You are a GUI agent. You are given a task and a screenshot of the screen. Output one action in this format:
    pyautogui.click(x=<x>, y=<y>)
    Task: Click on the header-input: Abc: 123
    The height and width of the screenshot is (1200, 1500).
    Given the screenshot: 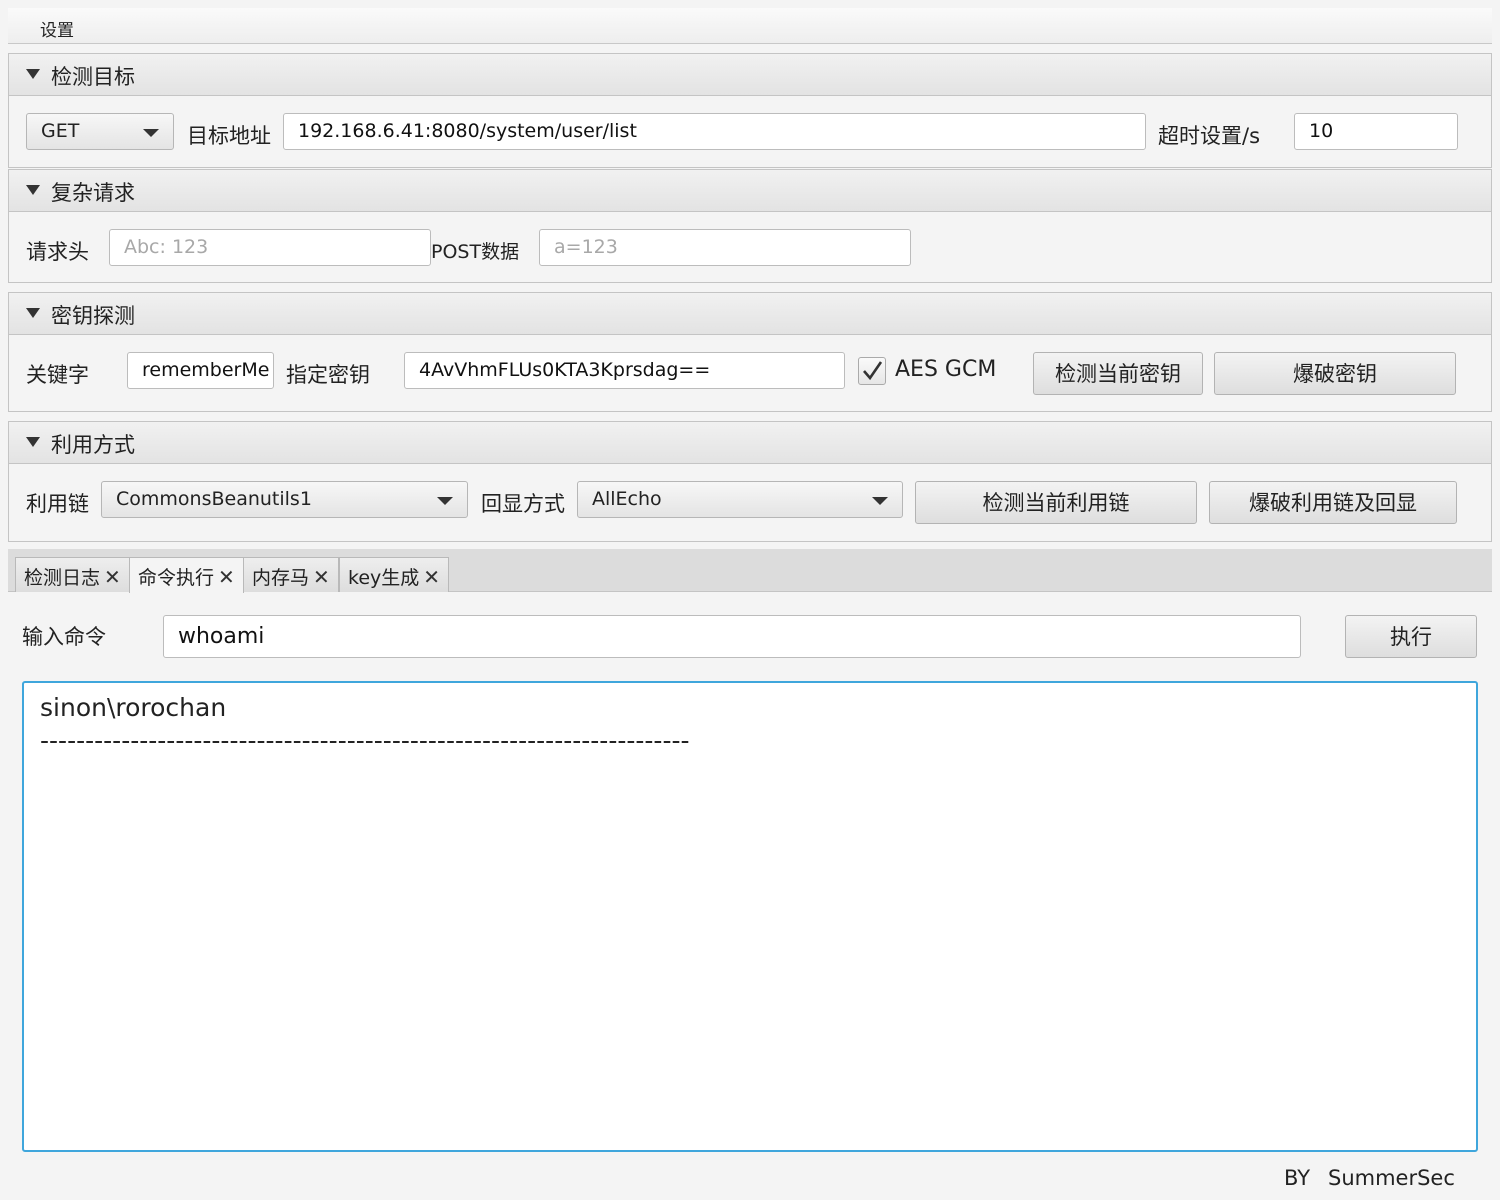 What is the action you would take?
    pyautogui.click(x=270, y=247)
    